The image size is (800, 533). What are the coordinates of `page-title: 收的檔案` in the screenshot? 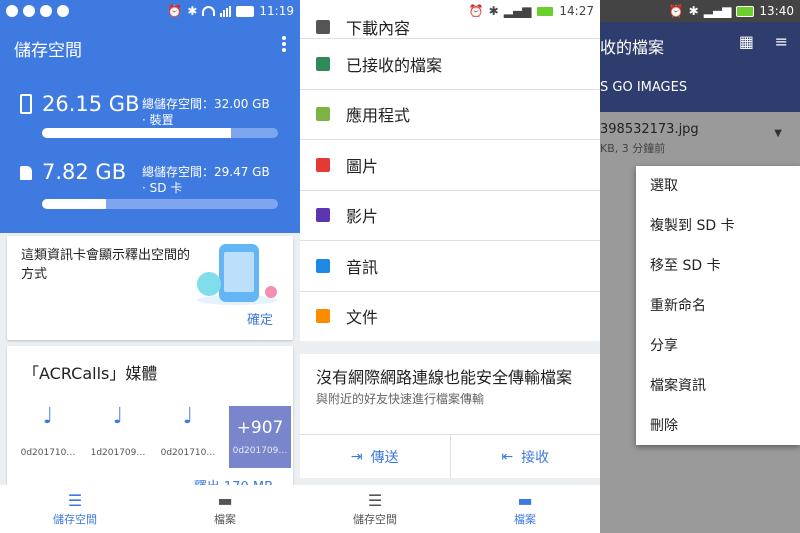 It's located at (632, 47).